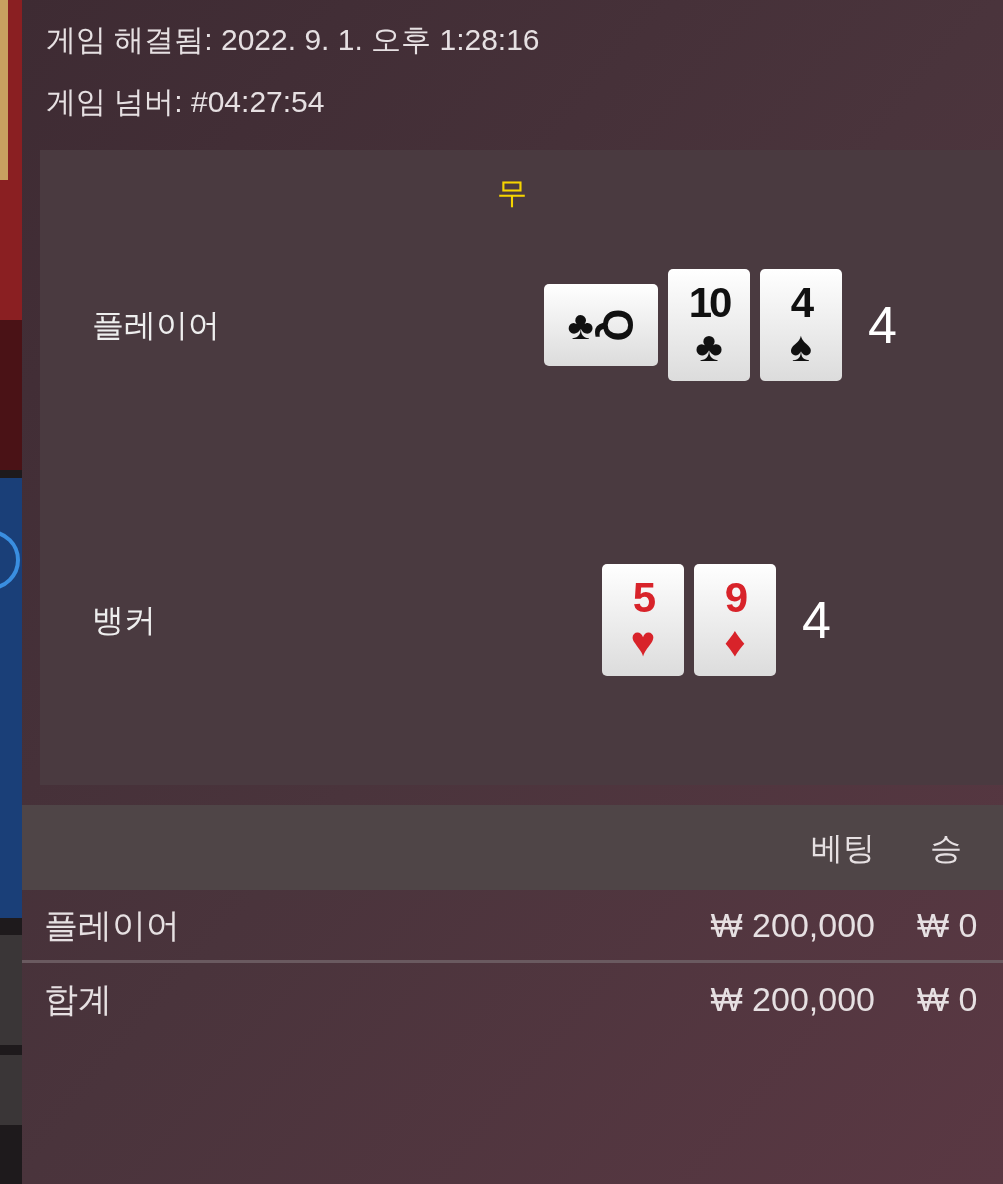  I want to click on game-resolved-time: 게임 해결됨: 2022. 9. 1. 오후 1:28:16, so click(293, 40).